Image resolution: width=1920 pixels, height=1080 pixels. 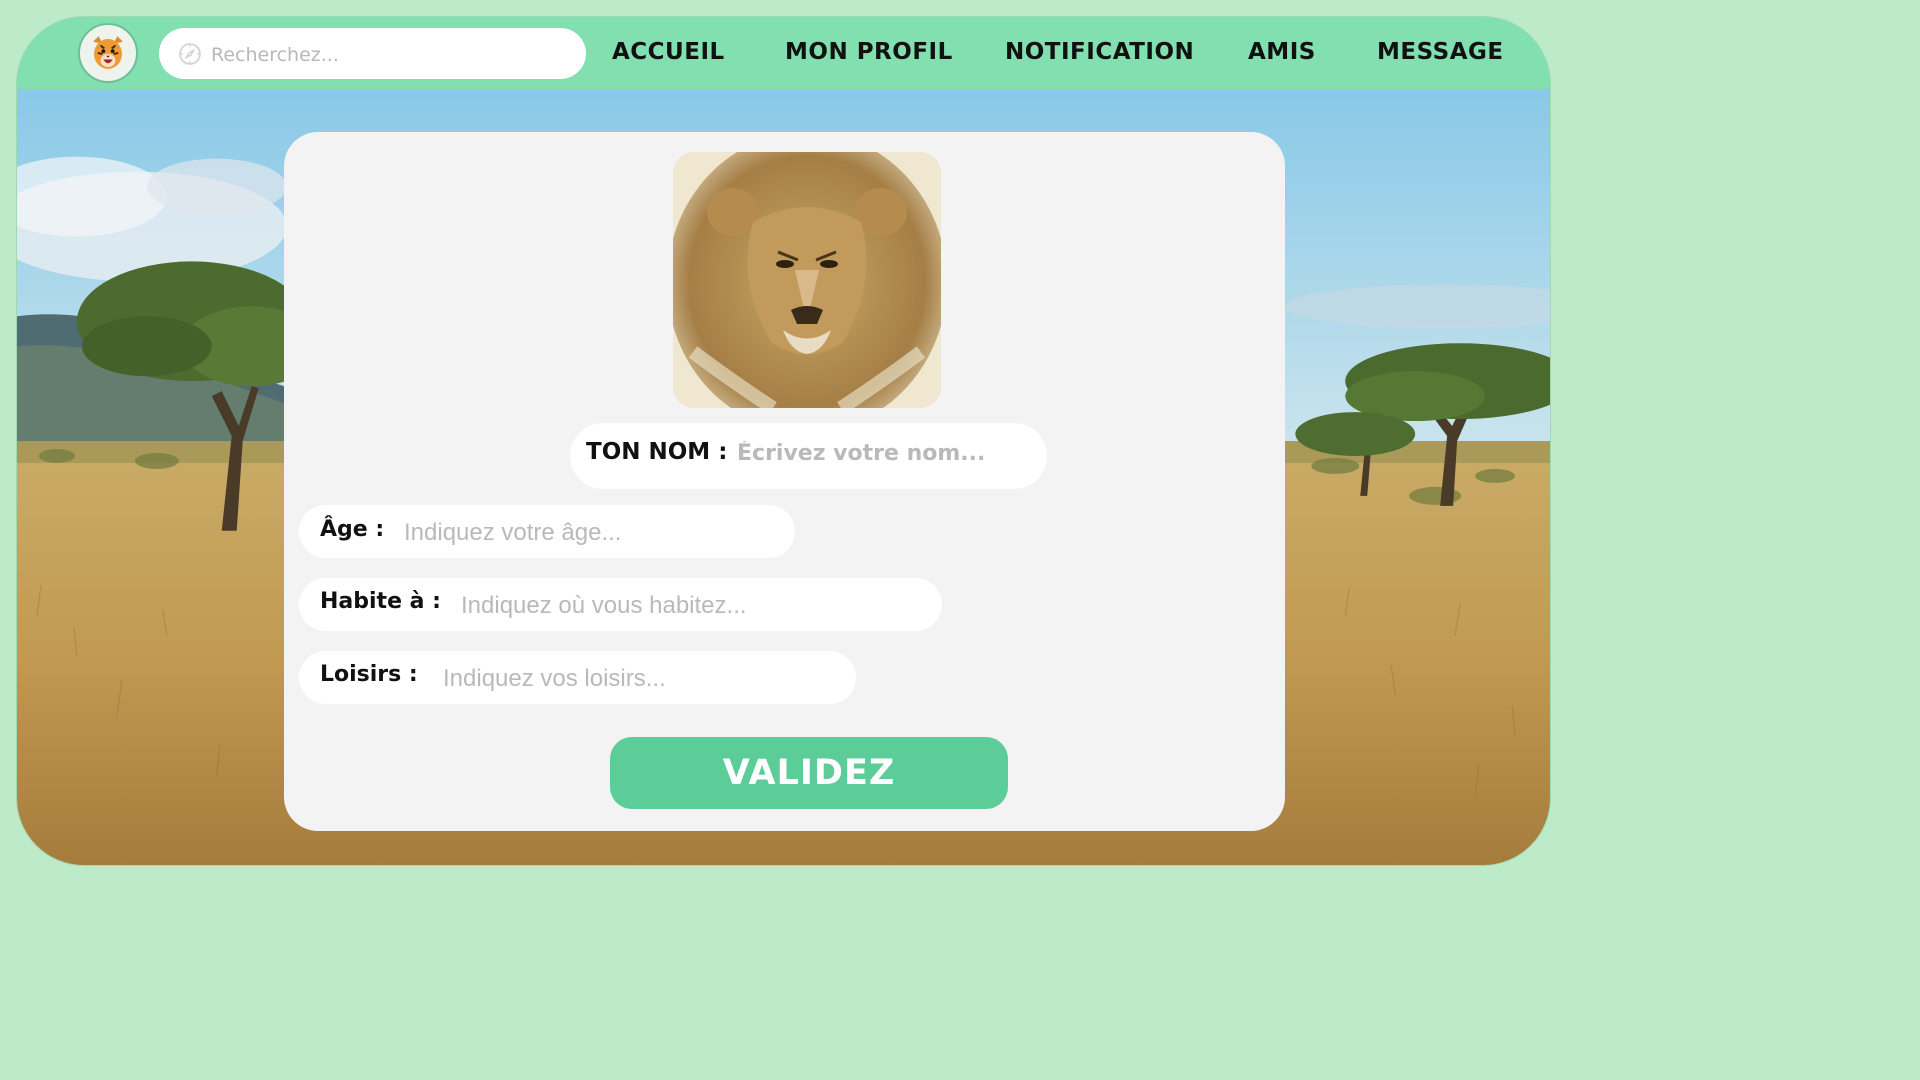 What do you see at coordinates (352, 529) in the screenshot?
I see `age-label: Âge :` at bounding box center [352, 529].